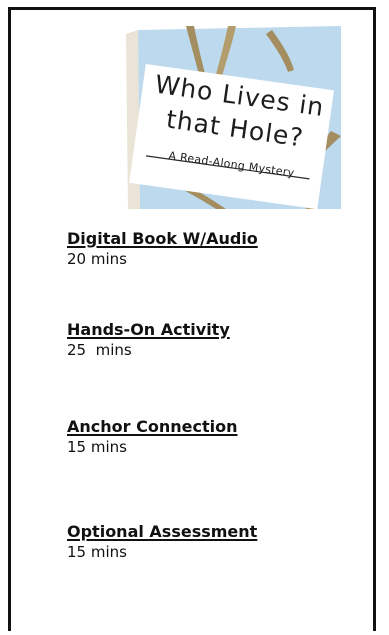 This screenshot has height=635, width=389. I want to click on activity-title: Hands-On Activity, so click(148, 329).